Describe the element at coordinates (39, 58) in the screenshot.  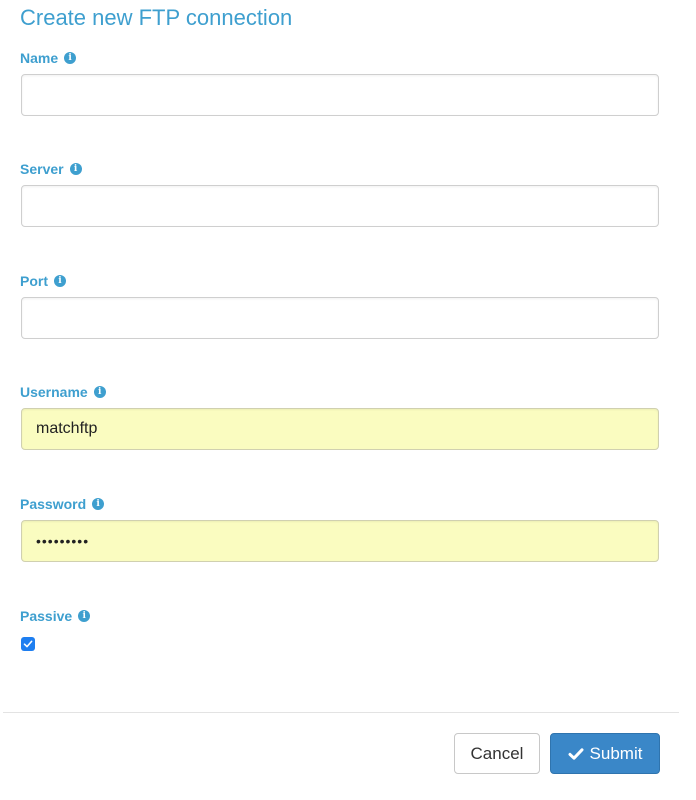
I see `name-label: Name` at that location.